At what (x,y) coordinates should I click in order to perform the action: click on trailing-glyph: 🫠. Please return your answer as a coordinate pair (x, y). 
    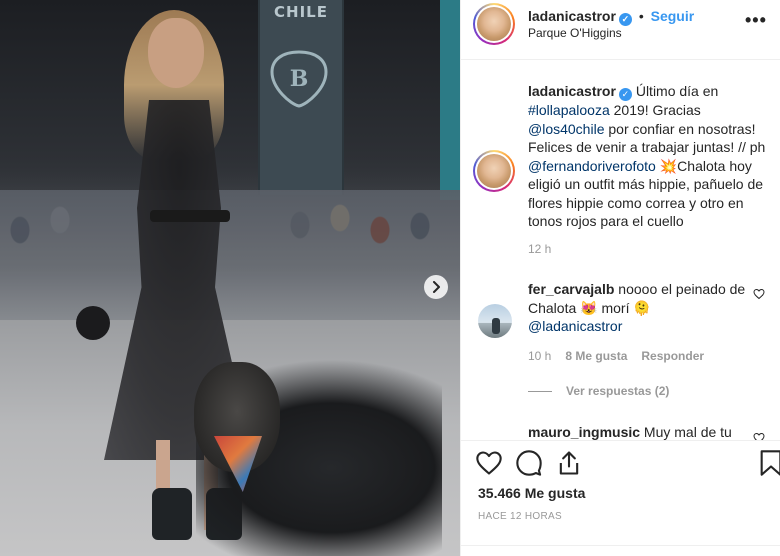
    Looking at the image, I should click on (642, 307).